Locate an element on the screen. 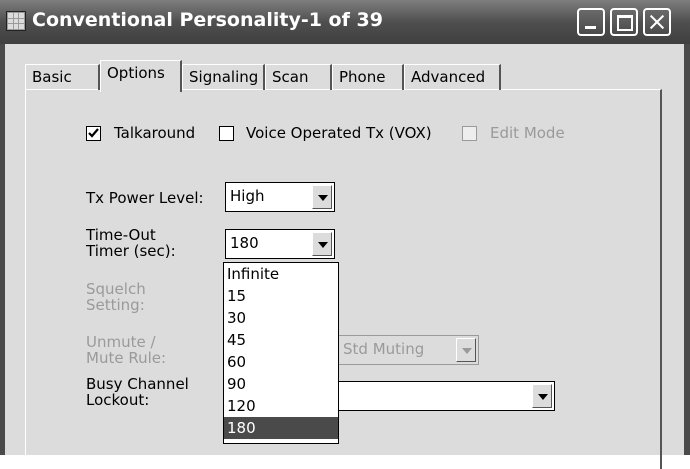  close-button is located at coordinates (657, 22).